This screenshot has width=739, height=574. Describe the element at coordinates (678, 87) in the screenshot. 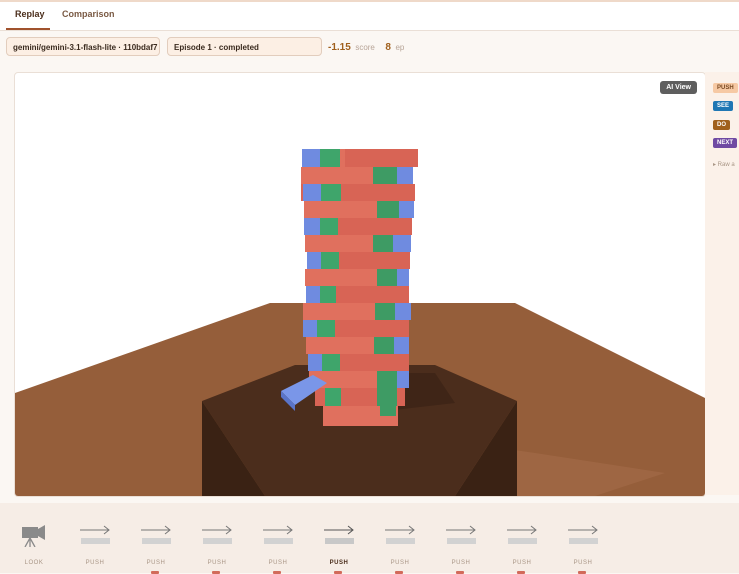

I see `ai-view-button: AI View` at that location.